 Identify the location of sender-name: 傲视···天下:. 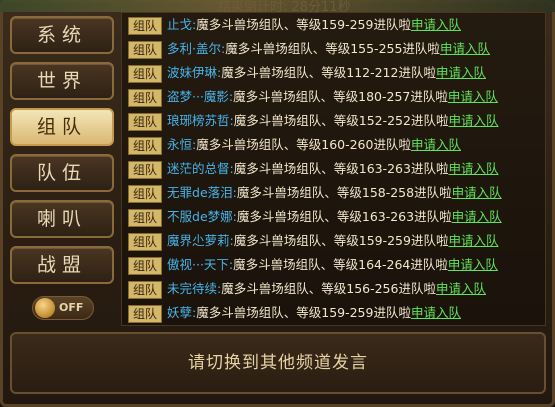
(200, 264).